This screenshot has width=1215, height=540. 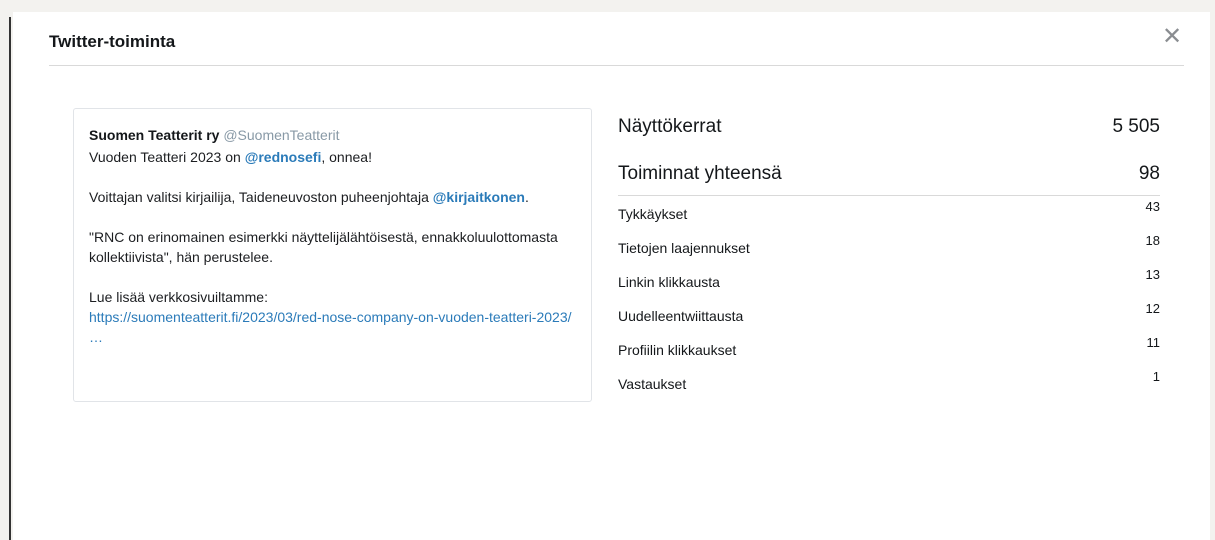 What do you see at coordinates (670, 126) in the screenshot?
I see `impressions-label: Näyttökerrat` at bounding box center [670, 126].